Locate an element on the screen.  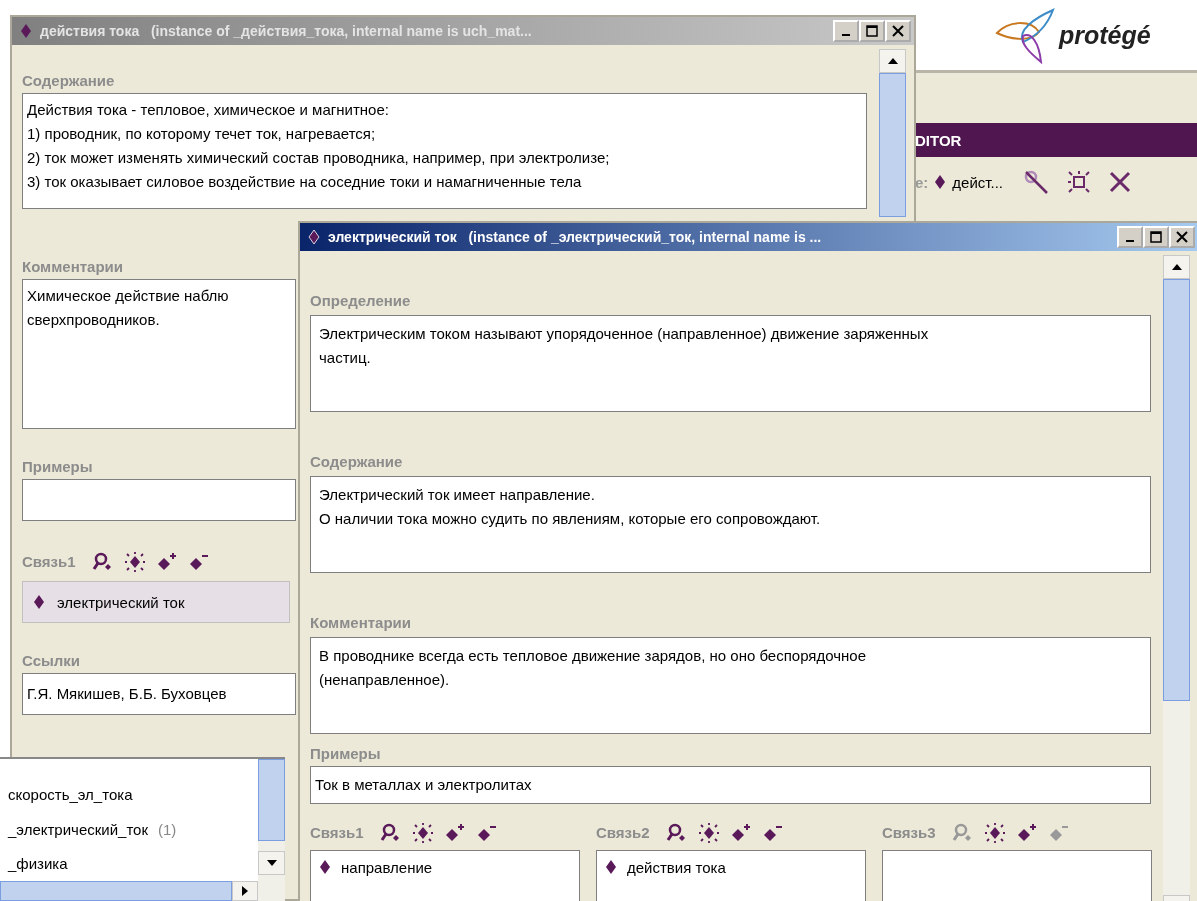
text-line: (ненаправленное). is located at coordinates (384, 680).